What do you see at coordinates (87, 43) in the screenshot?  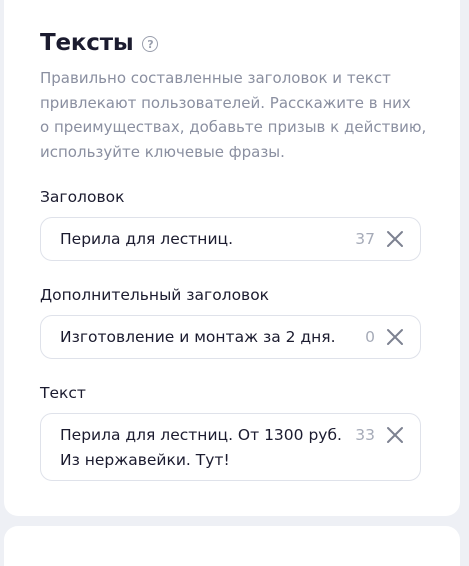 I see `section-title: Тексты` at bounding box center [87, 43].